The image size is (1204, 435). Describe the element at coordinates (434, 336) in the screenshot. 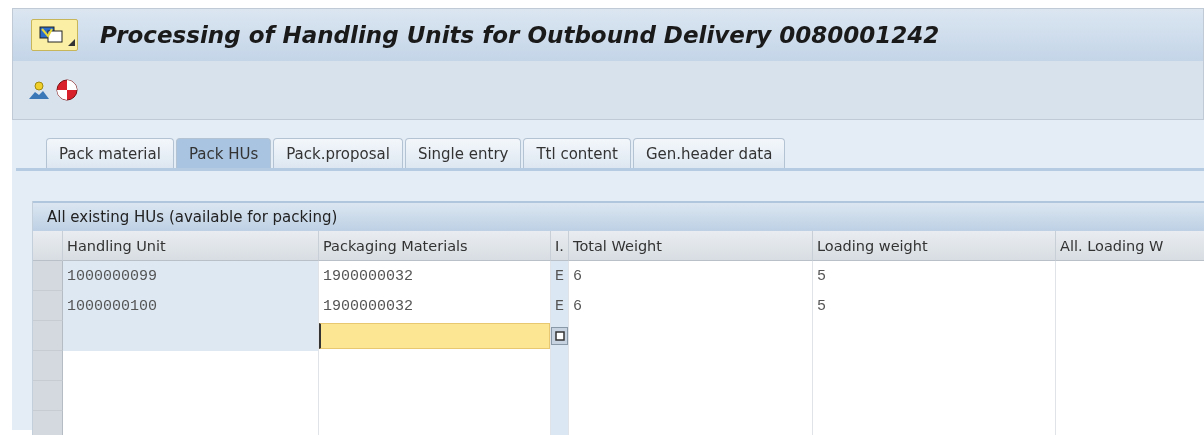

I see `input-field` at that location.